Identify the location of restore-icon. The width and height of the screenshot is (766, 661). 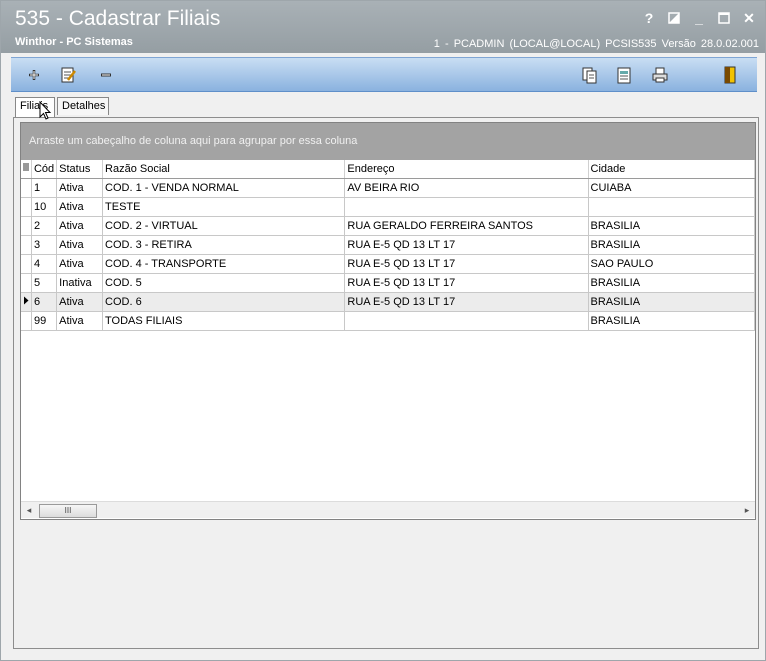
(674, 18).